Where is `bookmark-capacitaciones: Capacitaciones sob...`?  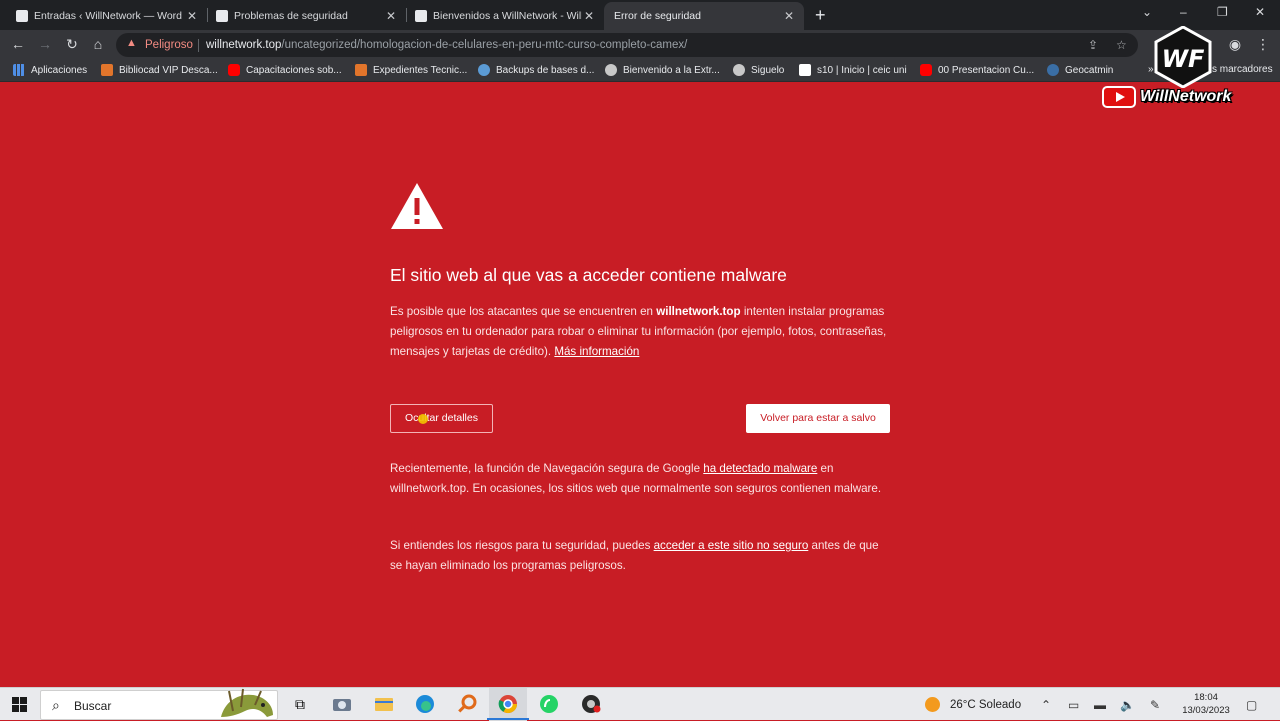 bookmark-capacitaciones: Capacitaciones sob... is located at coordinates (285, 70).